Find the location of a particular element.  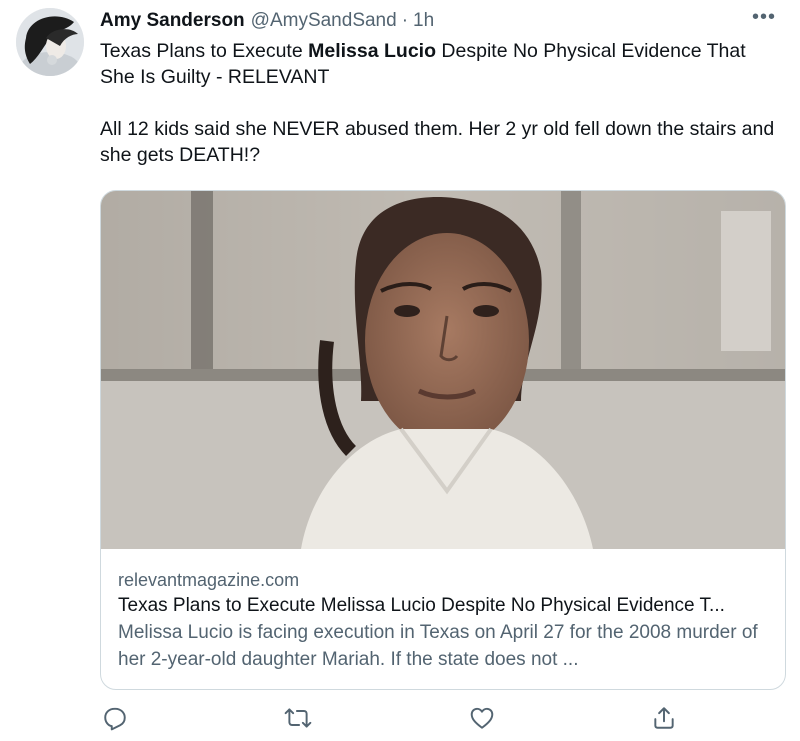

tweet-text-prefix: Texas Plans to Execute is located at coordinates (204, 51).